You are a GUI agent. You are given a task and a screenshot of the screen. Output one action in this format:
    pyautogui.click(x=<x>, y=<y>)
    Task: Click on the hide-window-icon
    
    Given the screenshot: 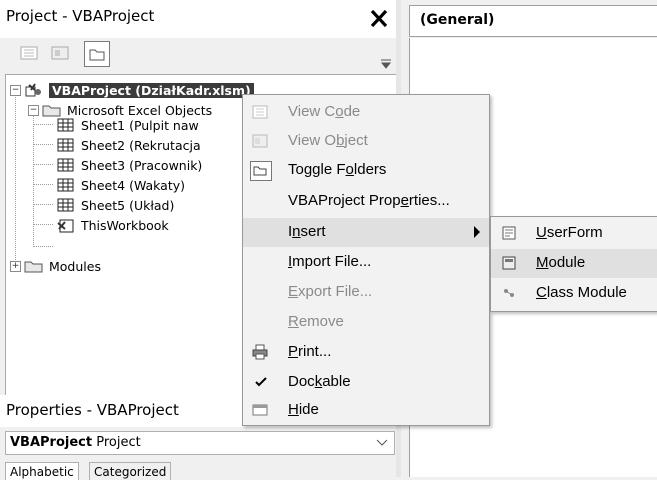 What is the action you would take?
    pyautogui.click(x=260, y=410)
    